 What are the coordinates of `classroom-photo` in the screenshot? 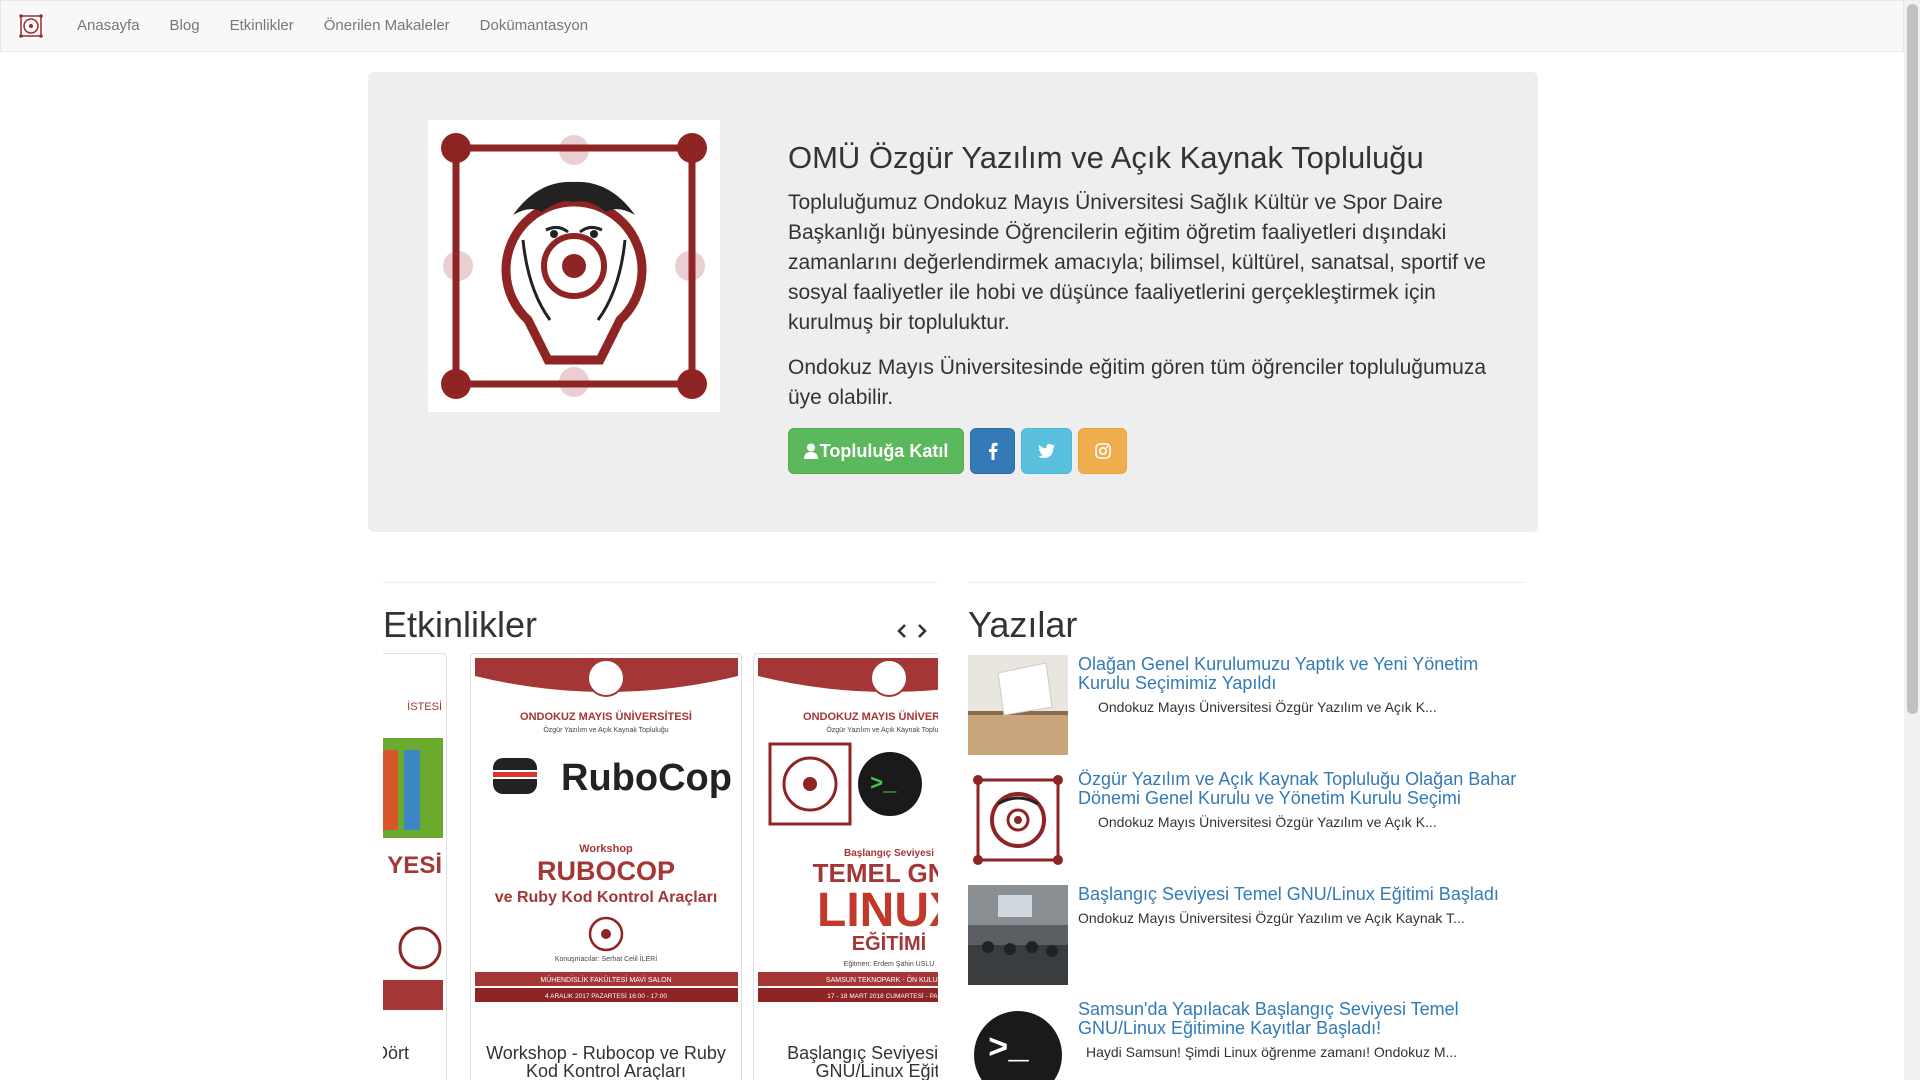 It's located at (1018, 935).